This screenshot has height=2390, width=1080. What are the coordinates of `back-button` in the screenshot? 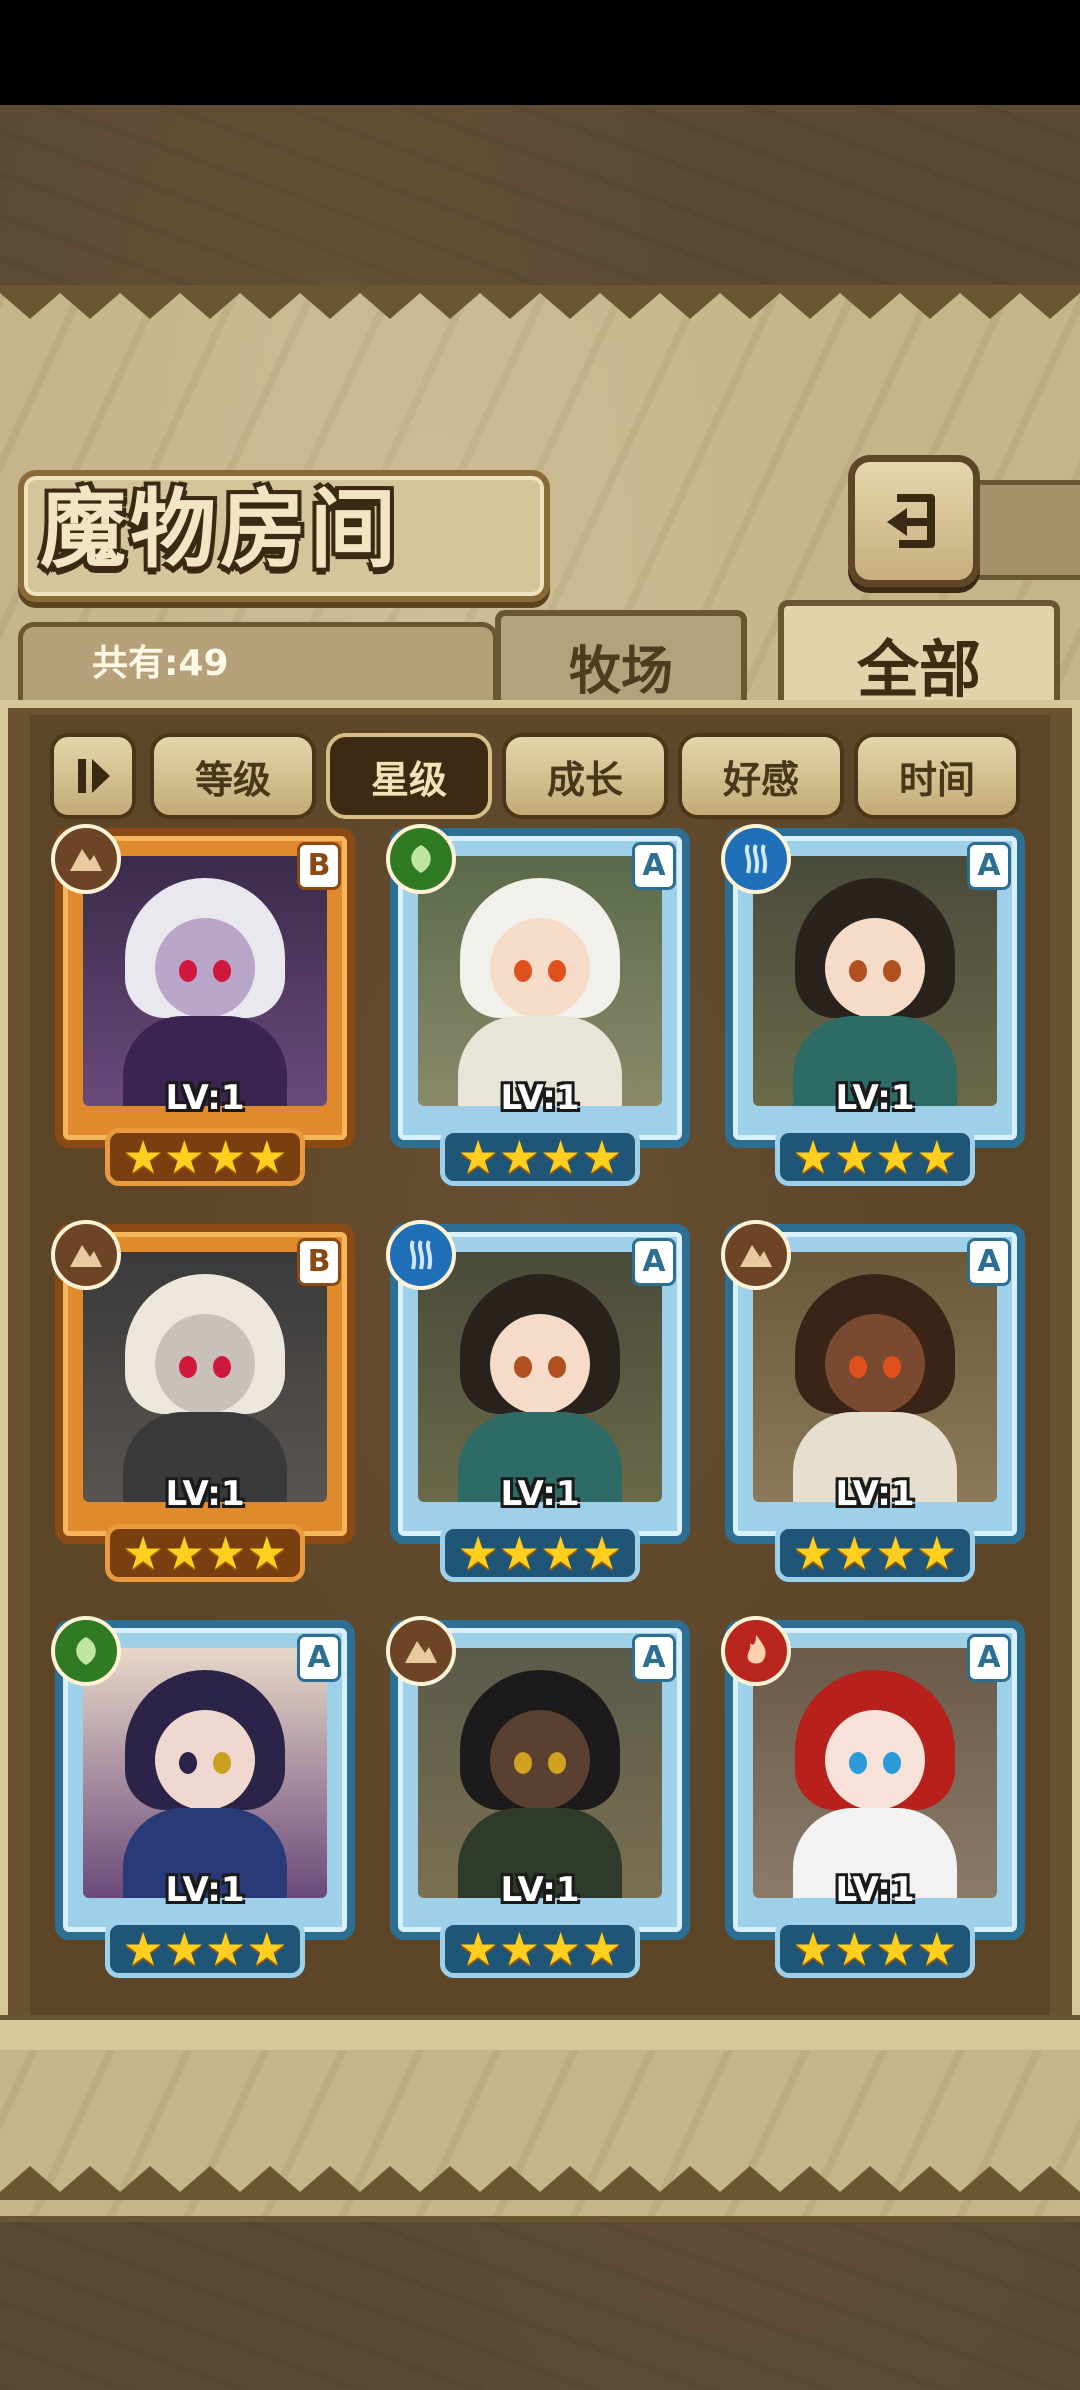 It's located at (914, 521).